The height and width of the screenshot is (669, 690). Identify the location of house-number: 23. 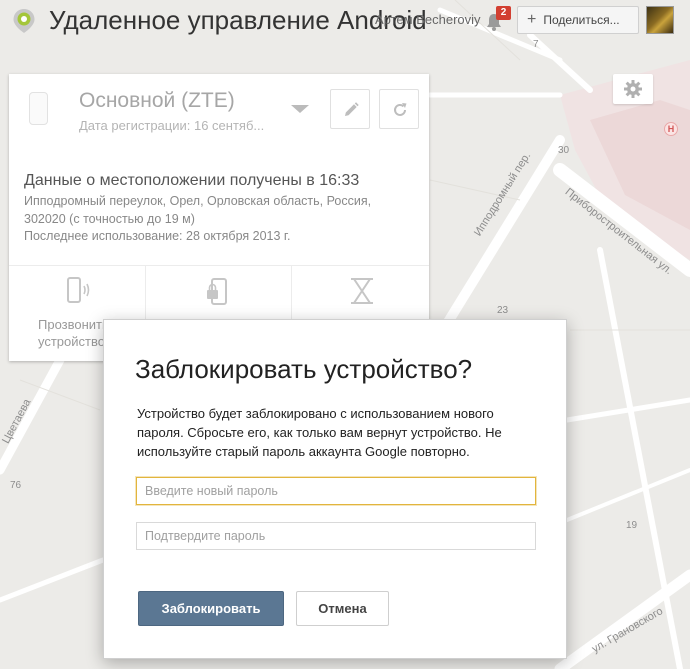
(503, 310).